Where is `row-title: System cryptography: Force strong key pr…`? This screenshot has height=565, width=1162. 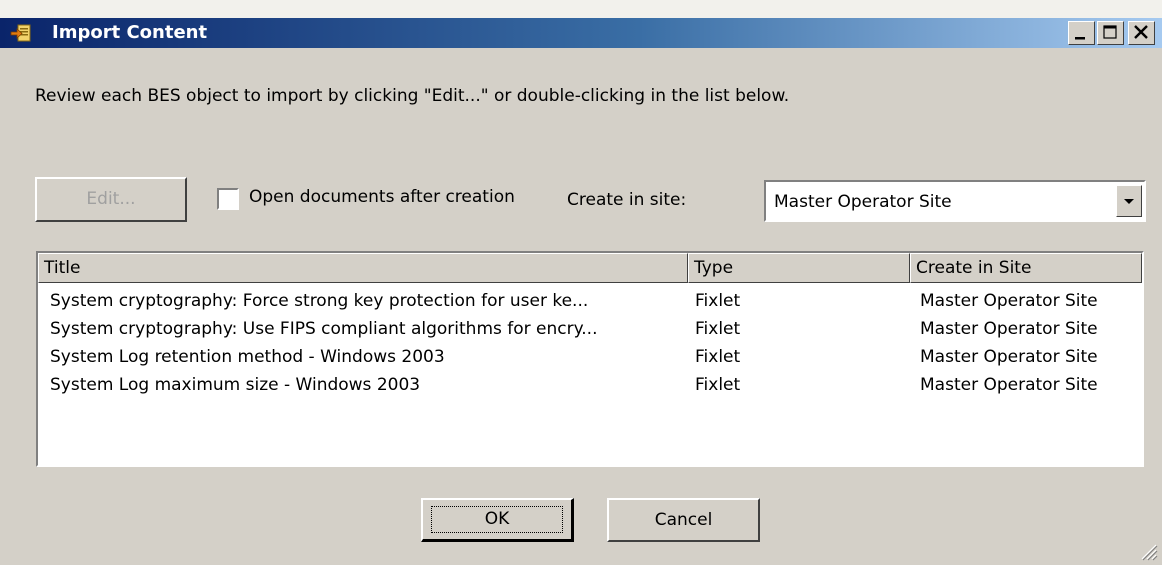
row-title: System cryptography: Force strong key pr… is located at coordinates (319, 301).